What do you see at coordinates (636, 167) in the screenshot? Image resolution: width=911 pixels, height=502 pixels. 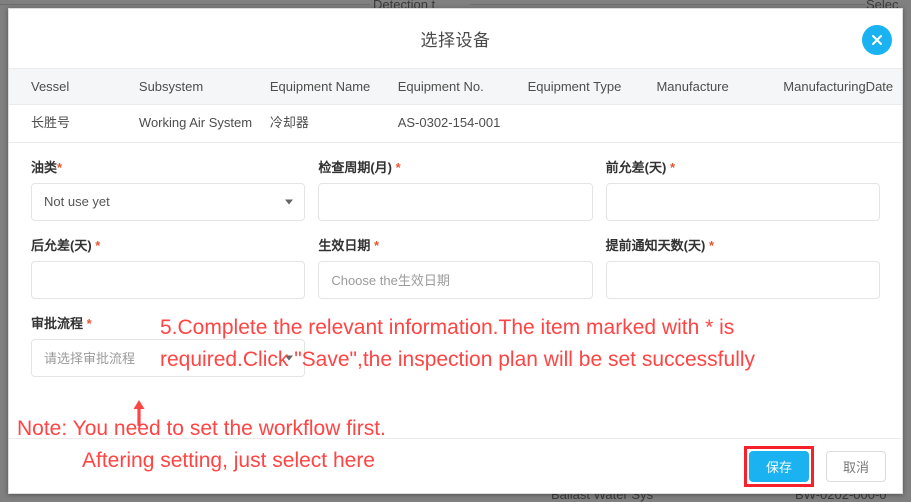 I see `label-pre-tolerance-text: 前允差(天)` at bounding box center [636, 167].